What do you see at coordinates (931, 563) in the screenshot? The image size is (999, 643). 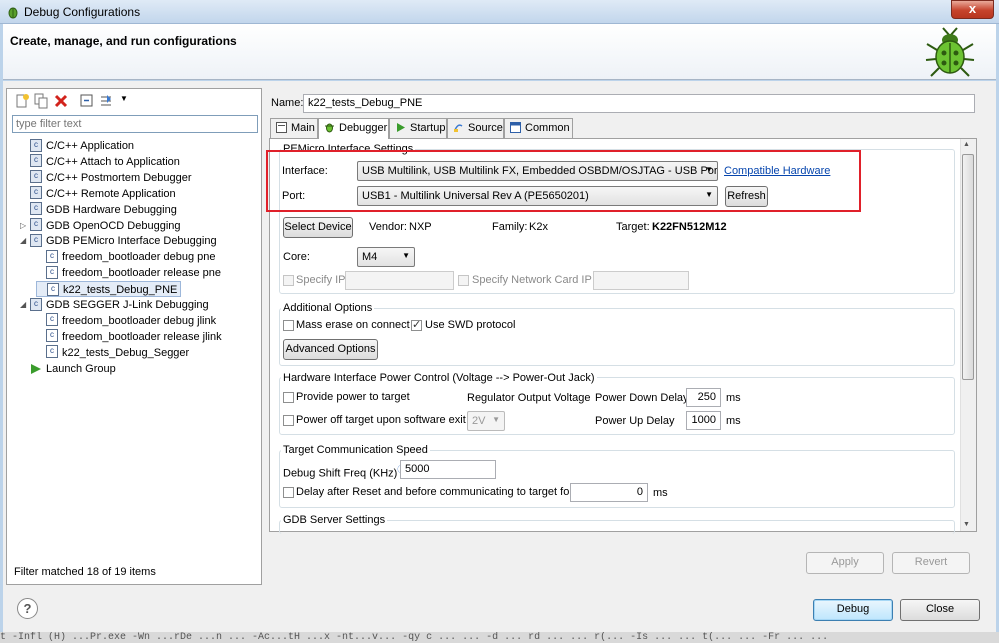 I see `revert-button: Revert` at bounding box center [931, 563].